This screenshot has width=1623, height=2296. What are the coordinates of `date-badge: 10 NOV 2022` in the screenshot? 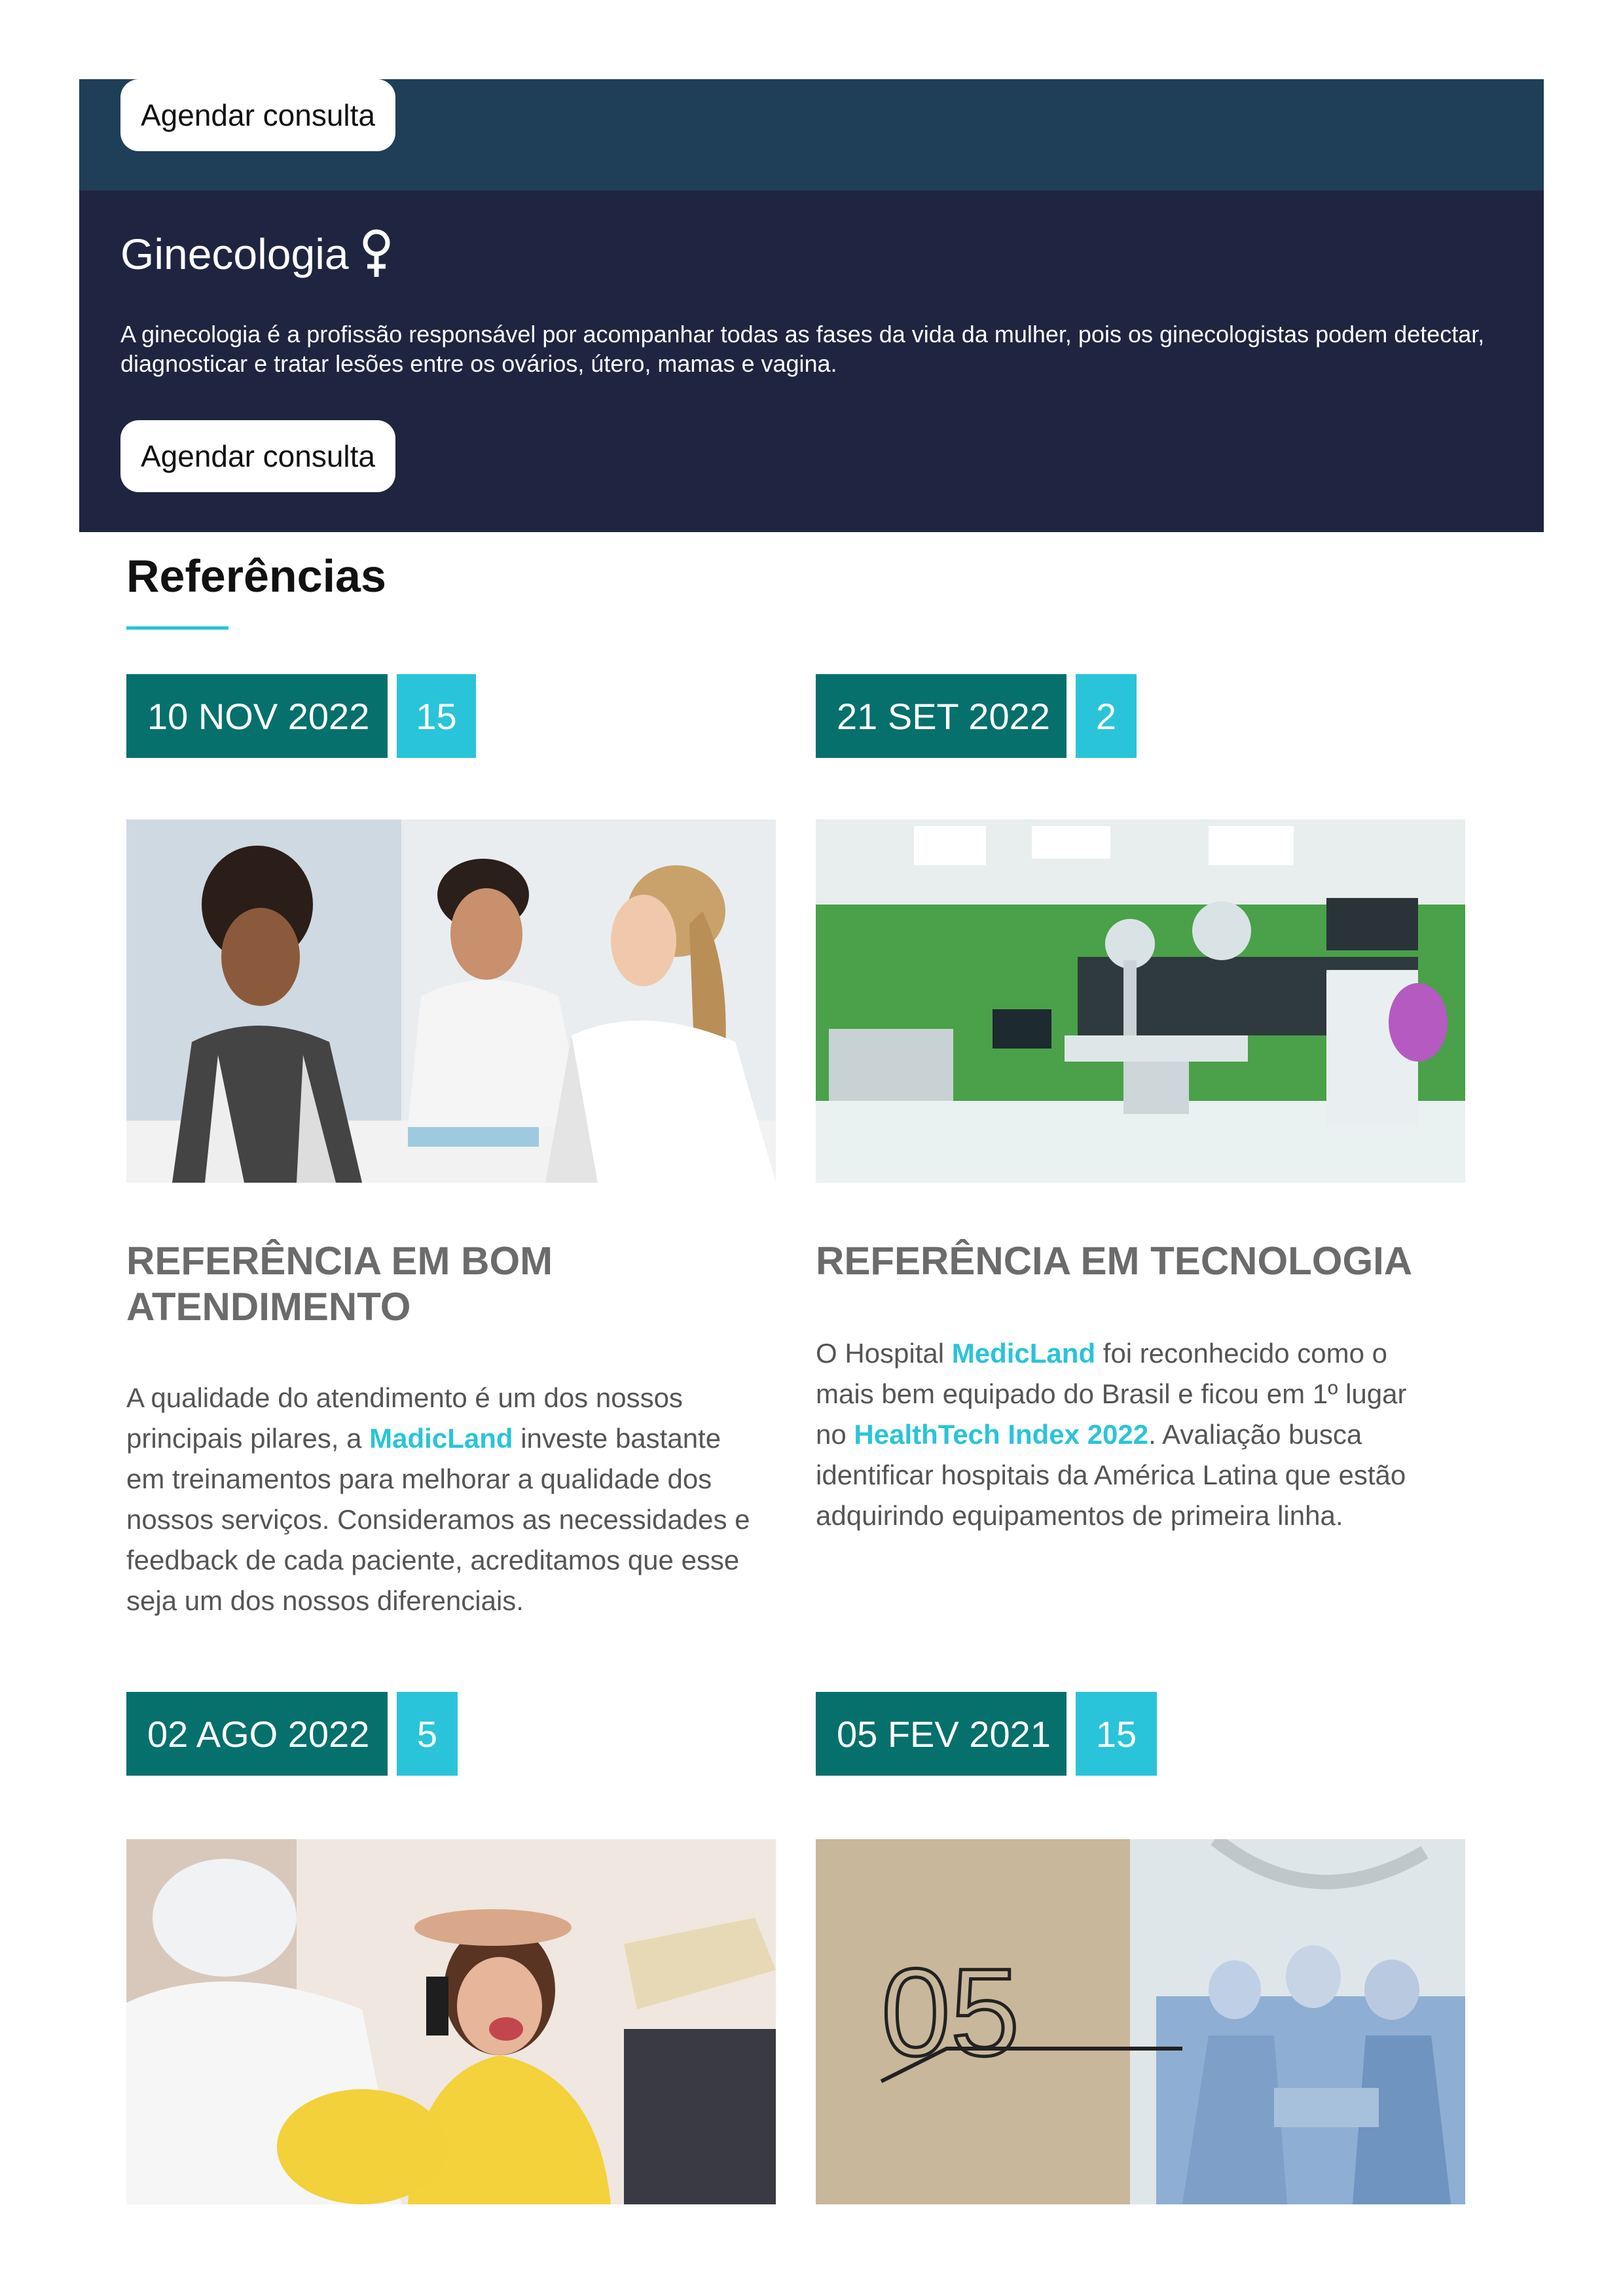 It's located at (257, 716).